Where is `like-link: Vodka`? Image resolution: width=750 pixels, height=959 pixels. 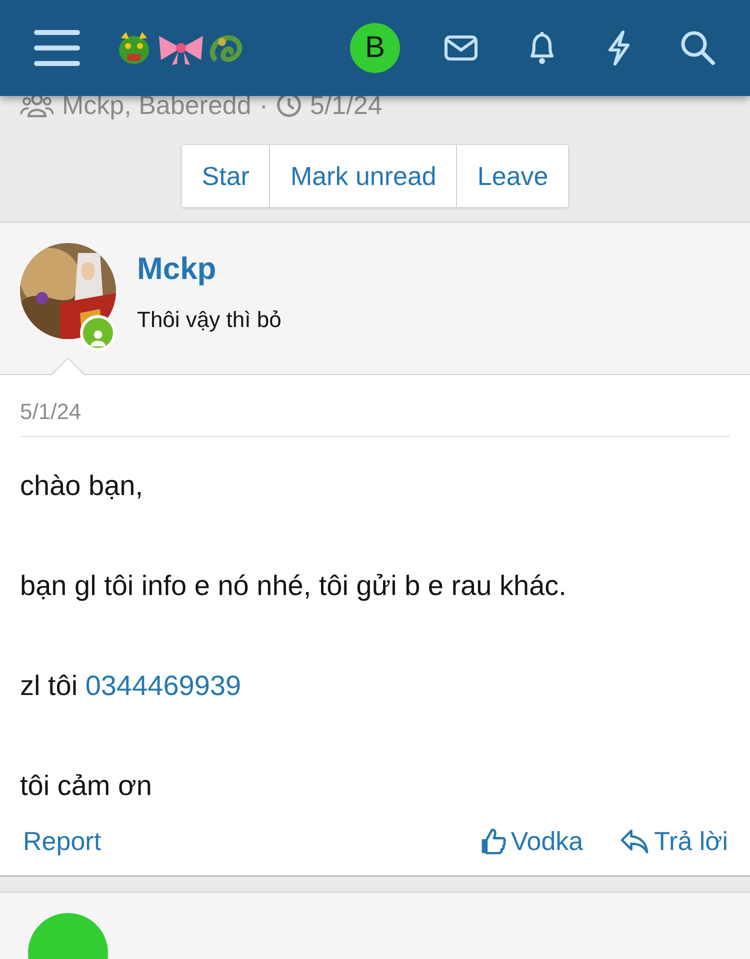 like-link: Vodka is located at coordinates (530, 841).